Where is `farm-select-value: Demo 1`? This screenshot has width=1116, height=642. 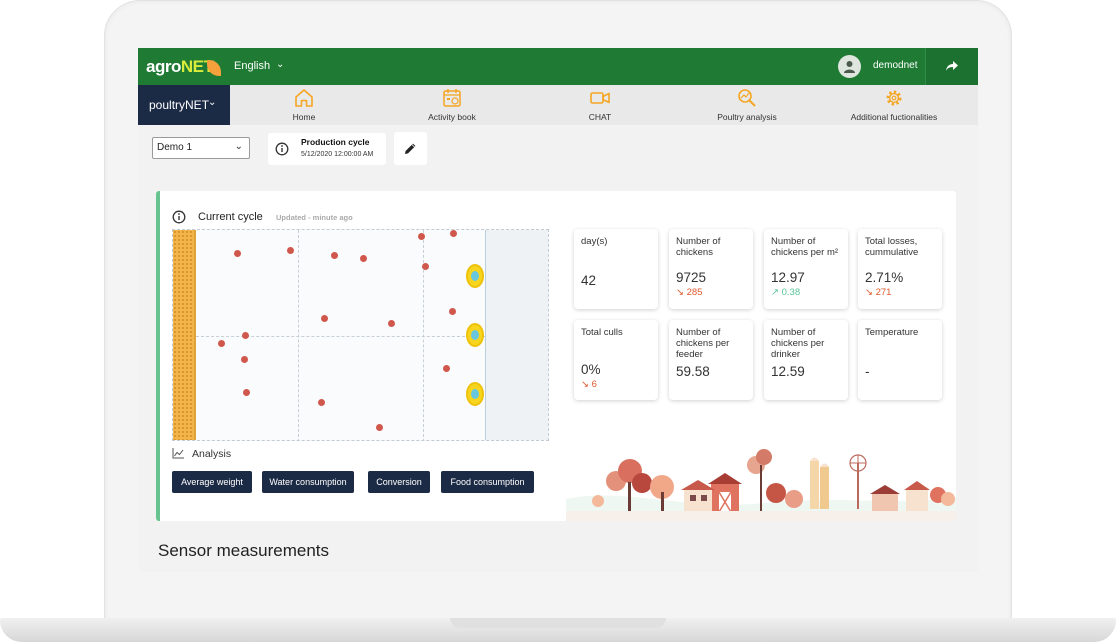
farm-select-value: Demo 1 is located at coordinates (175, 147).